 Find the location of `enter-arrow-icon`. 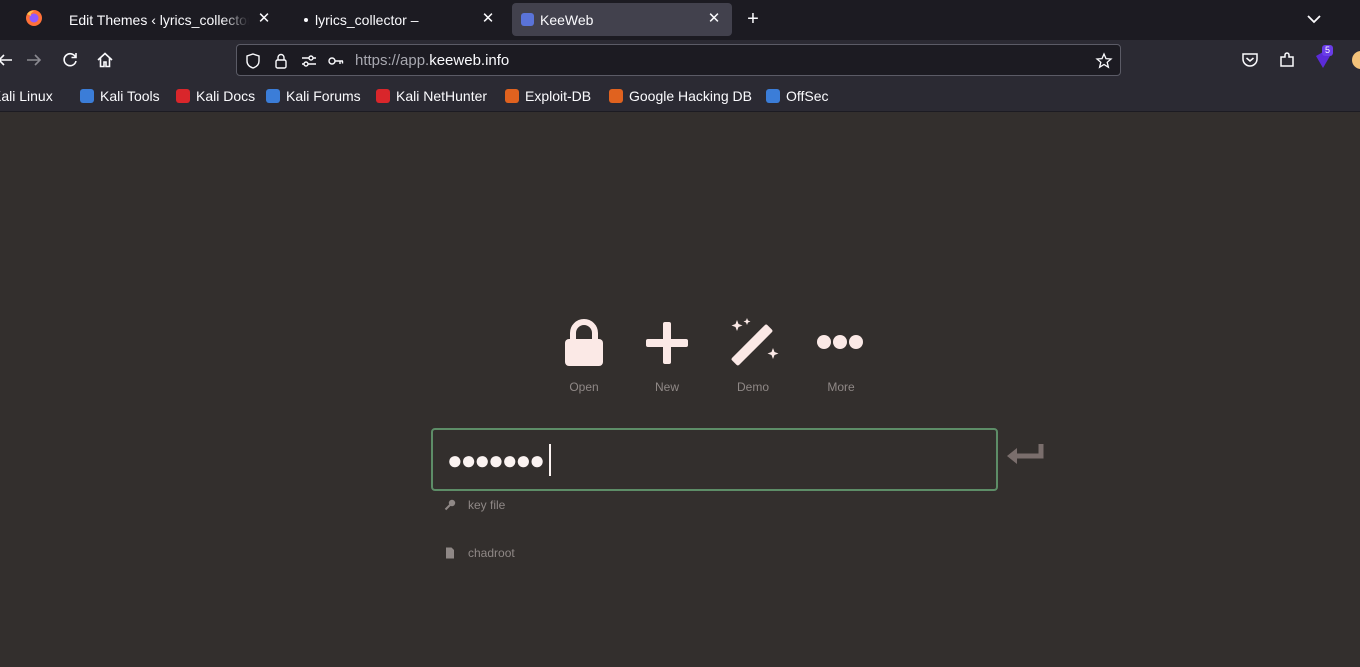

enter-arrow-icon is located at coordinates (1025, 456).